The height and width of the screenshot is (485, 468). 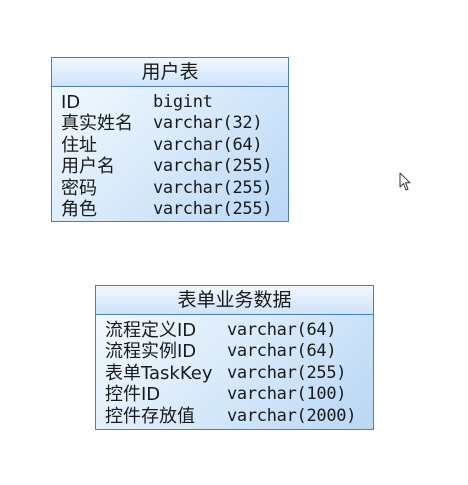 What do you see at coordinates (79, 209) in the screenshot?
I see `field-name: 角色` at bounding box center [79, 209].